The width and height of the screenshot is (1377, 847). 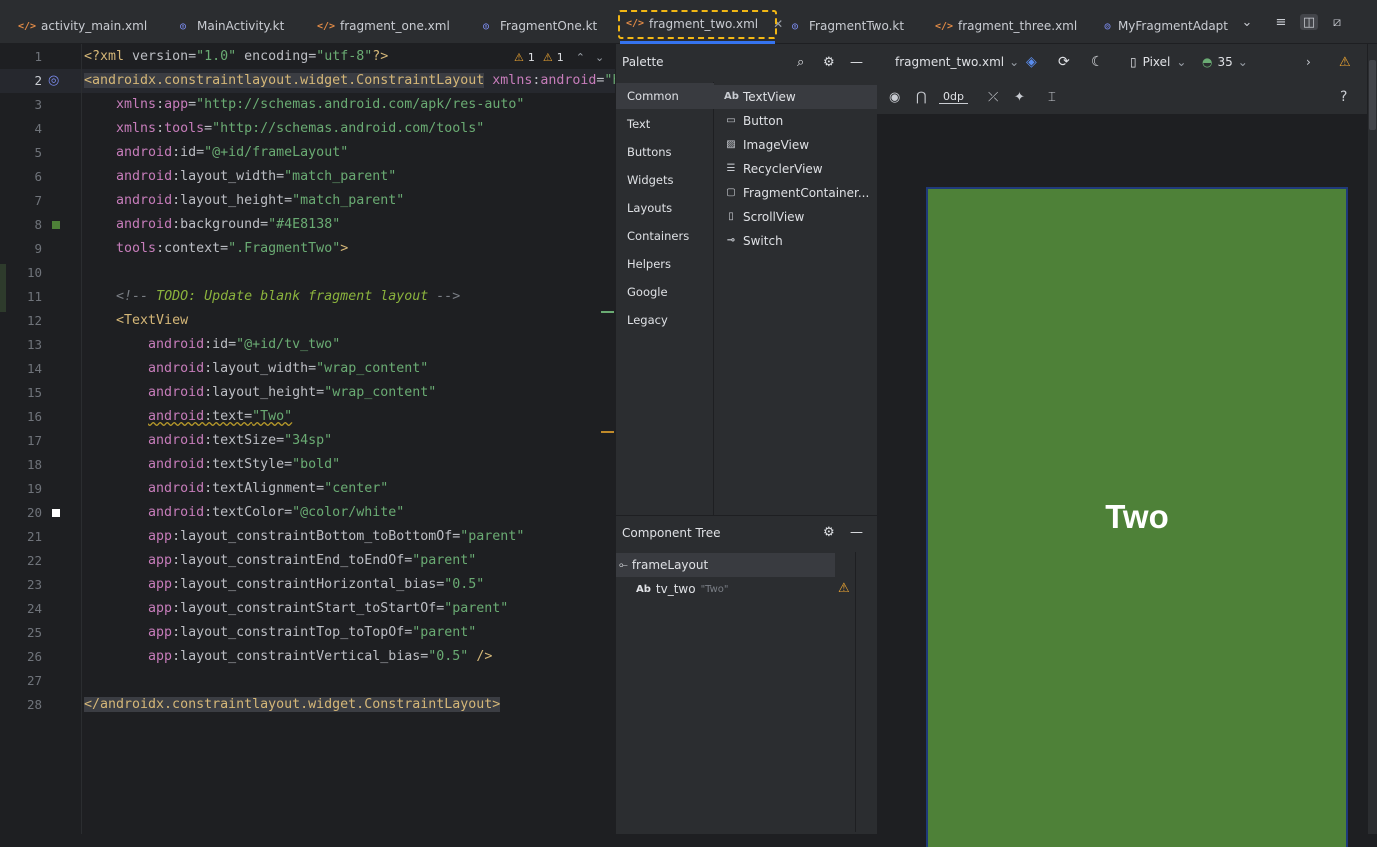 What do you see at coordinates (1097, 62) in the screenshot?
I see `night-mode-icon: ☾` at bounding box center [1097, 62].